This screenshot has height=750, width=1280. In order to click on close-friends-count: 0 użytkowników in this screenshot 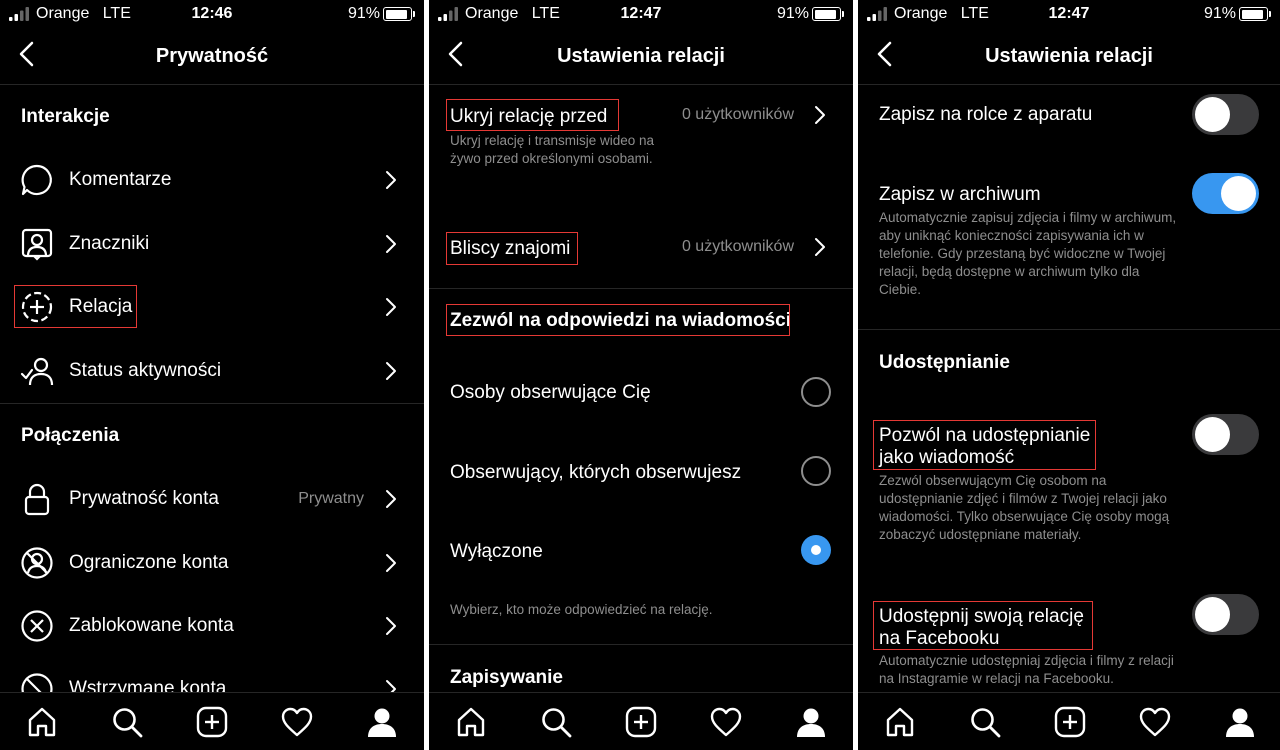, I will do `click(737, 246)`.